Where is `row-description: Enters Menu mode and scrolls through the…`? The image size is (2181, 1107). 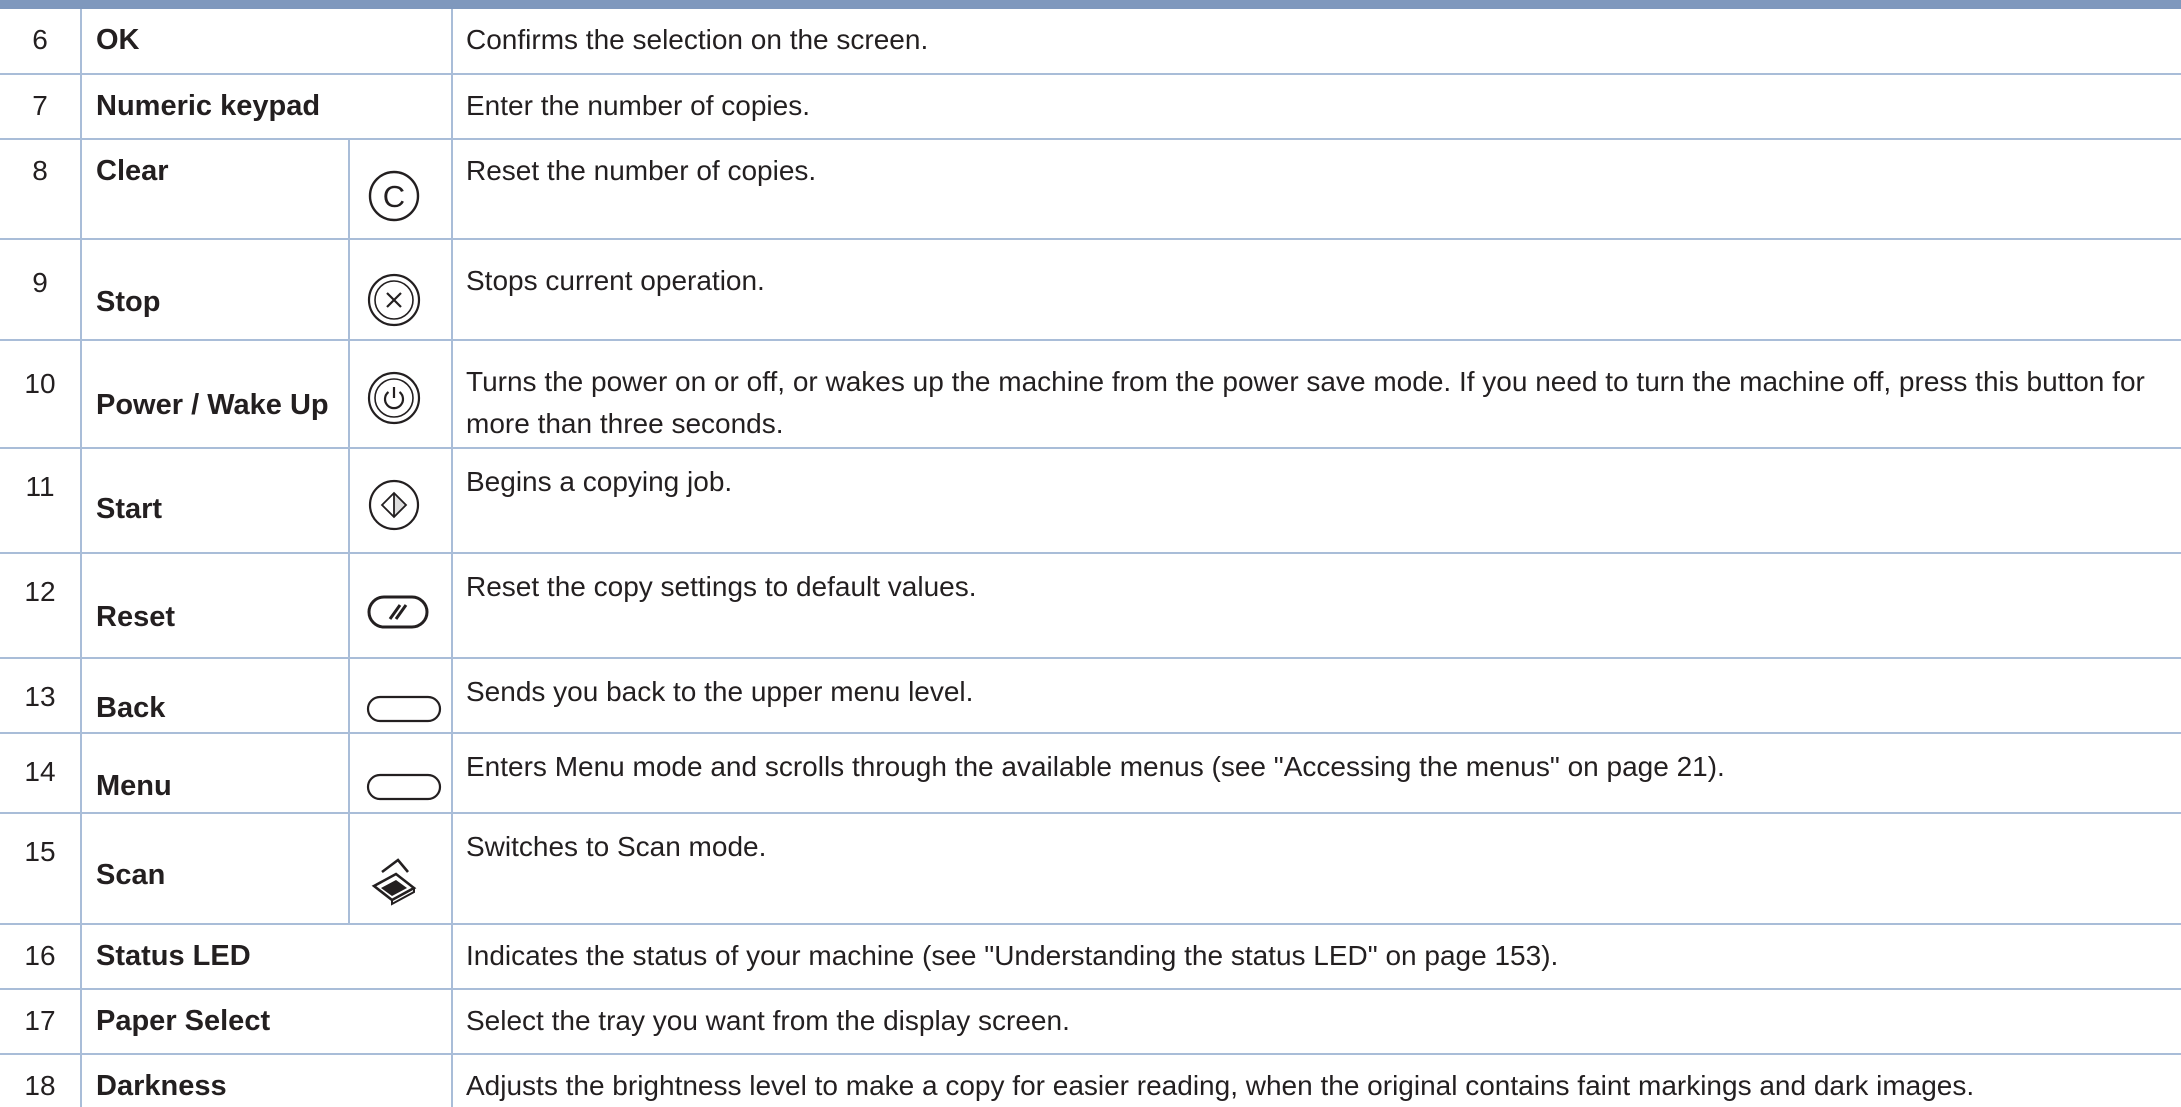
row-description: Enters Menu mode and scrolls through the… is located at coordinates (1095, 766).